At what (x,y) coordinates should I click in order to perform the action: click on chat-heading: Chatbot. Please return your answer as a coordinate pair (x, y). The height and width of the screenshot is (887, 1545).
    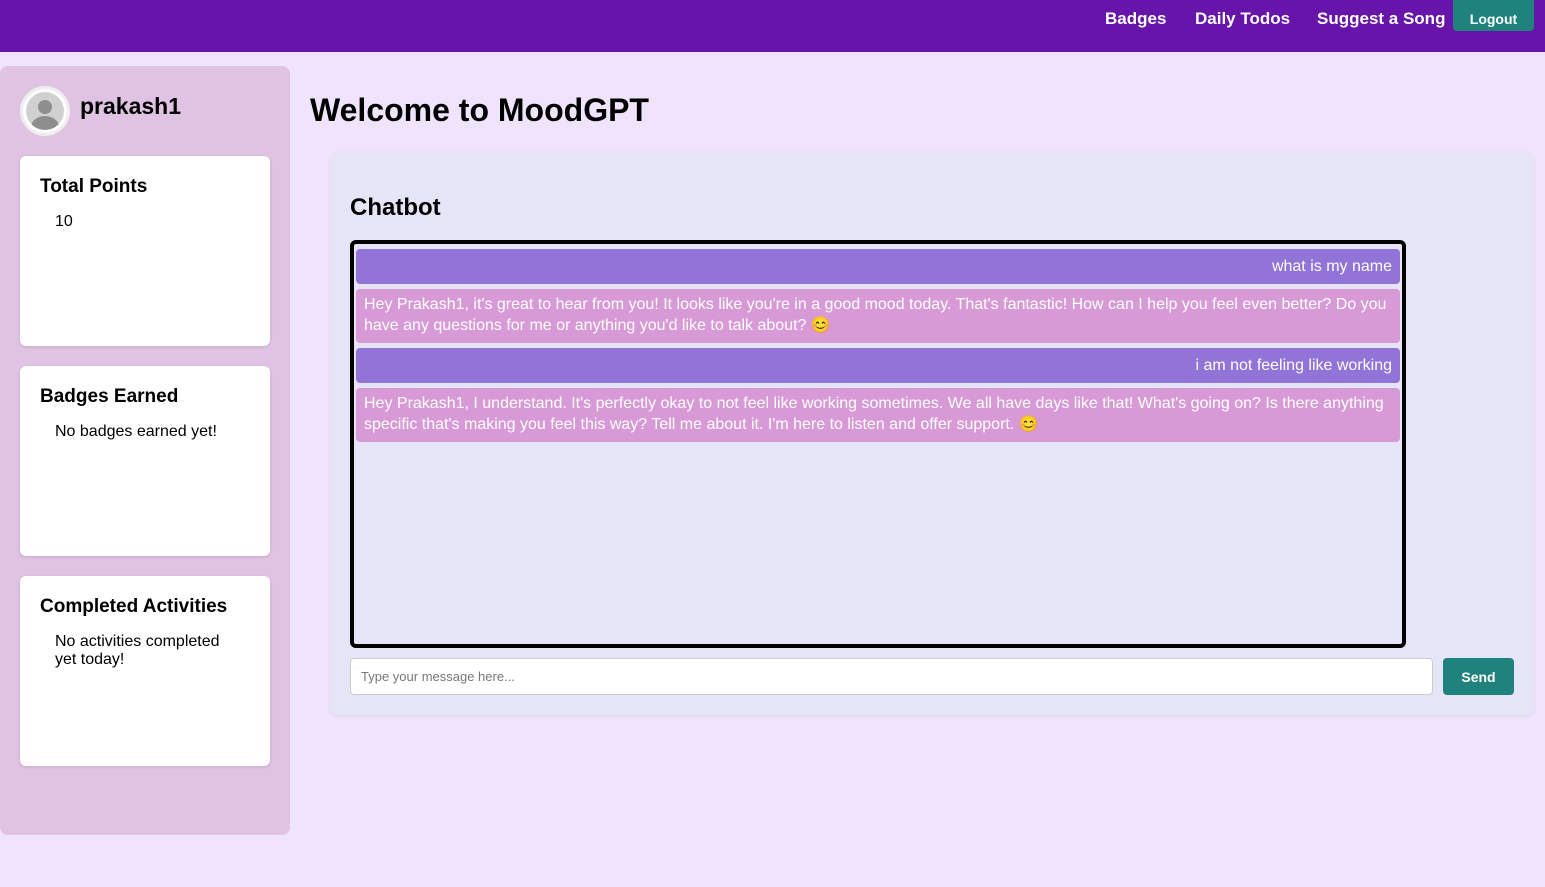
    Looking at the image, I should click on (395, 207).